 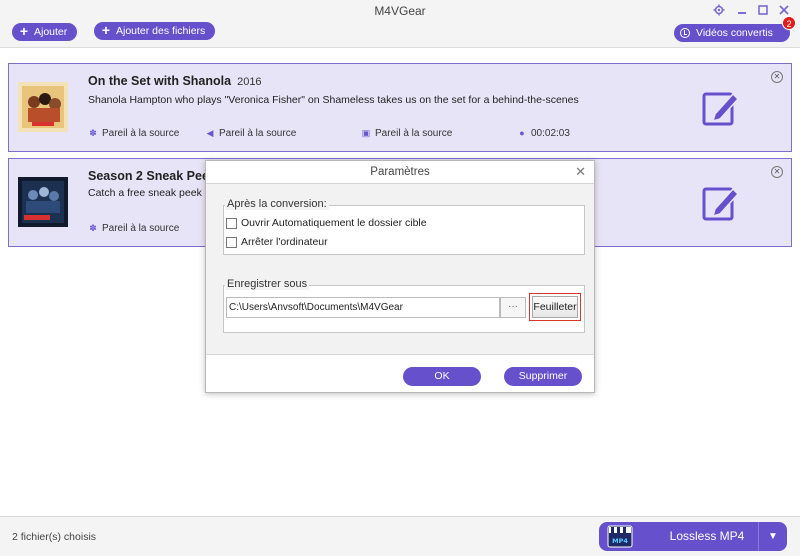 What do you see at coordinates (685, 33) in the screenshot?
I see `clock-icon` at bounding box center [685, 33].